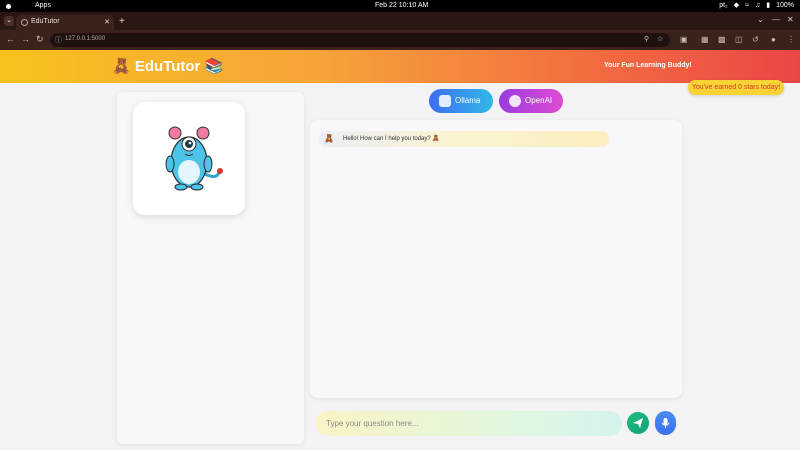 The image size is (800, 450). I want to click on back-icon: ←, so click(10, 39).